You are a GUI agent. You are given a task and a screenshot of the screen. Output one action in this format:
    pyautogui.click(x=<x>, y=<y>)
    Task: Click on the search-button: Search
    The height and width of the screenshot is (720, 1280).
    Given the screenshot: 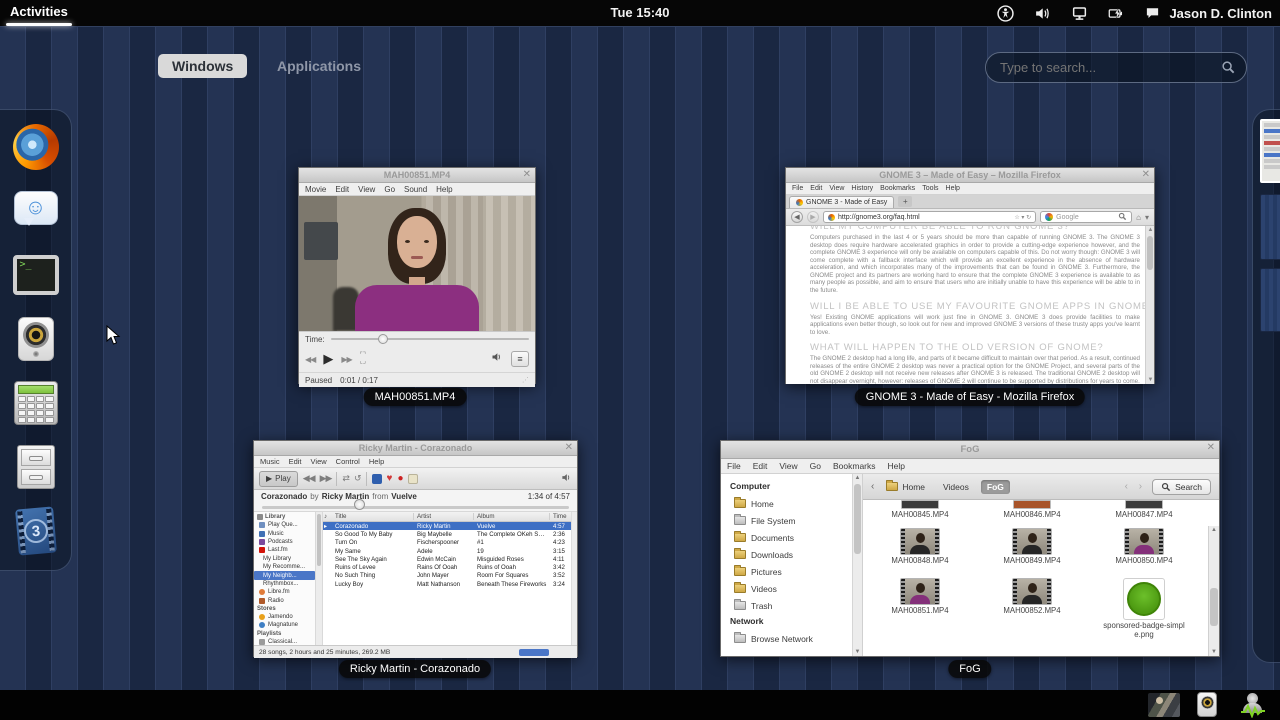 What is the action you would take?
    pyautogui.click(x=1181, y=486)
    